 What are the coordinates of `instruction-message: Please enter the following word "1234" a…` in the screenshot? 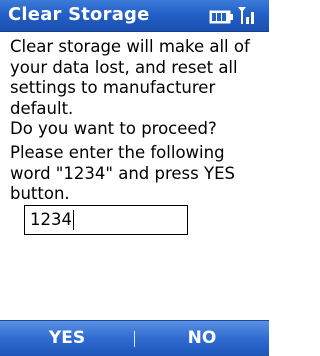 It's located at (136, 173).